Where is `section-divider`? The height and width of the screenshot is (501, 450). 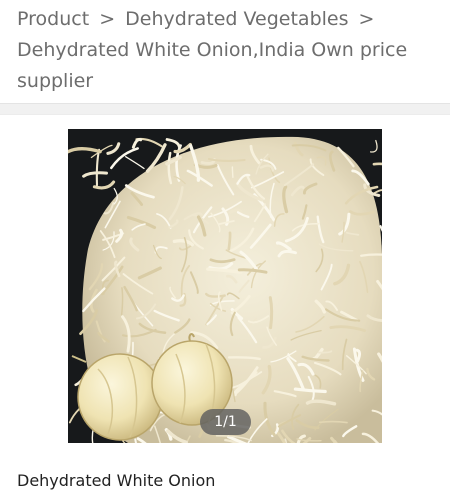 section-divider is located at coordinates (225, 109).